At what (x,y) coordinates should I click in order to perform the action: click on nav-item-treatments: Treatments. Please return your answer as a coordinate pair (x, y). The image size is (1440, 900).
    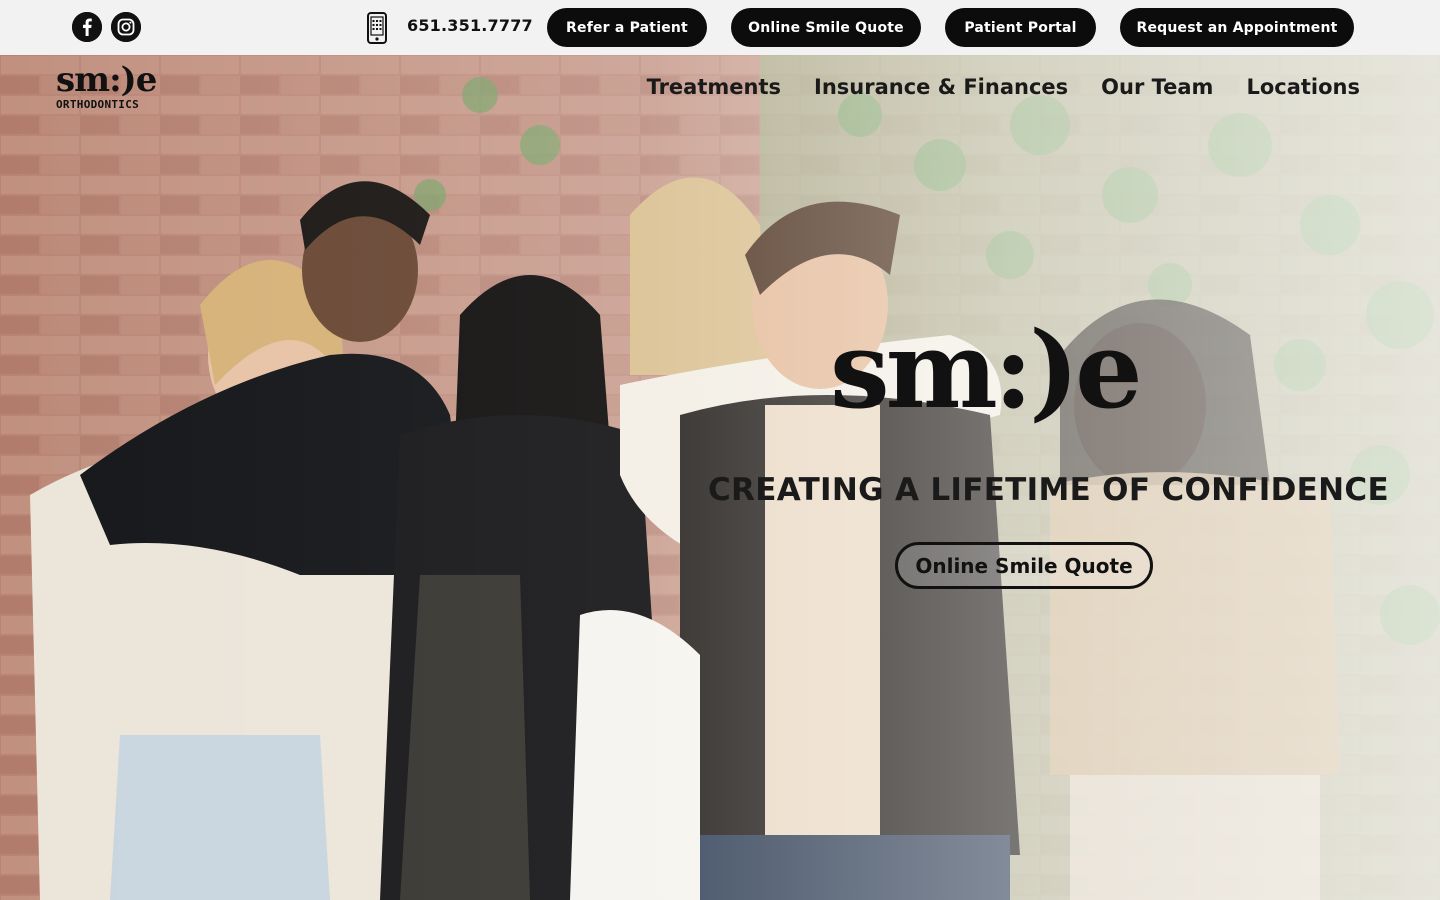
    Looking at the image, I should click on (714, 87).